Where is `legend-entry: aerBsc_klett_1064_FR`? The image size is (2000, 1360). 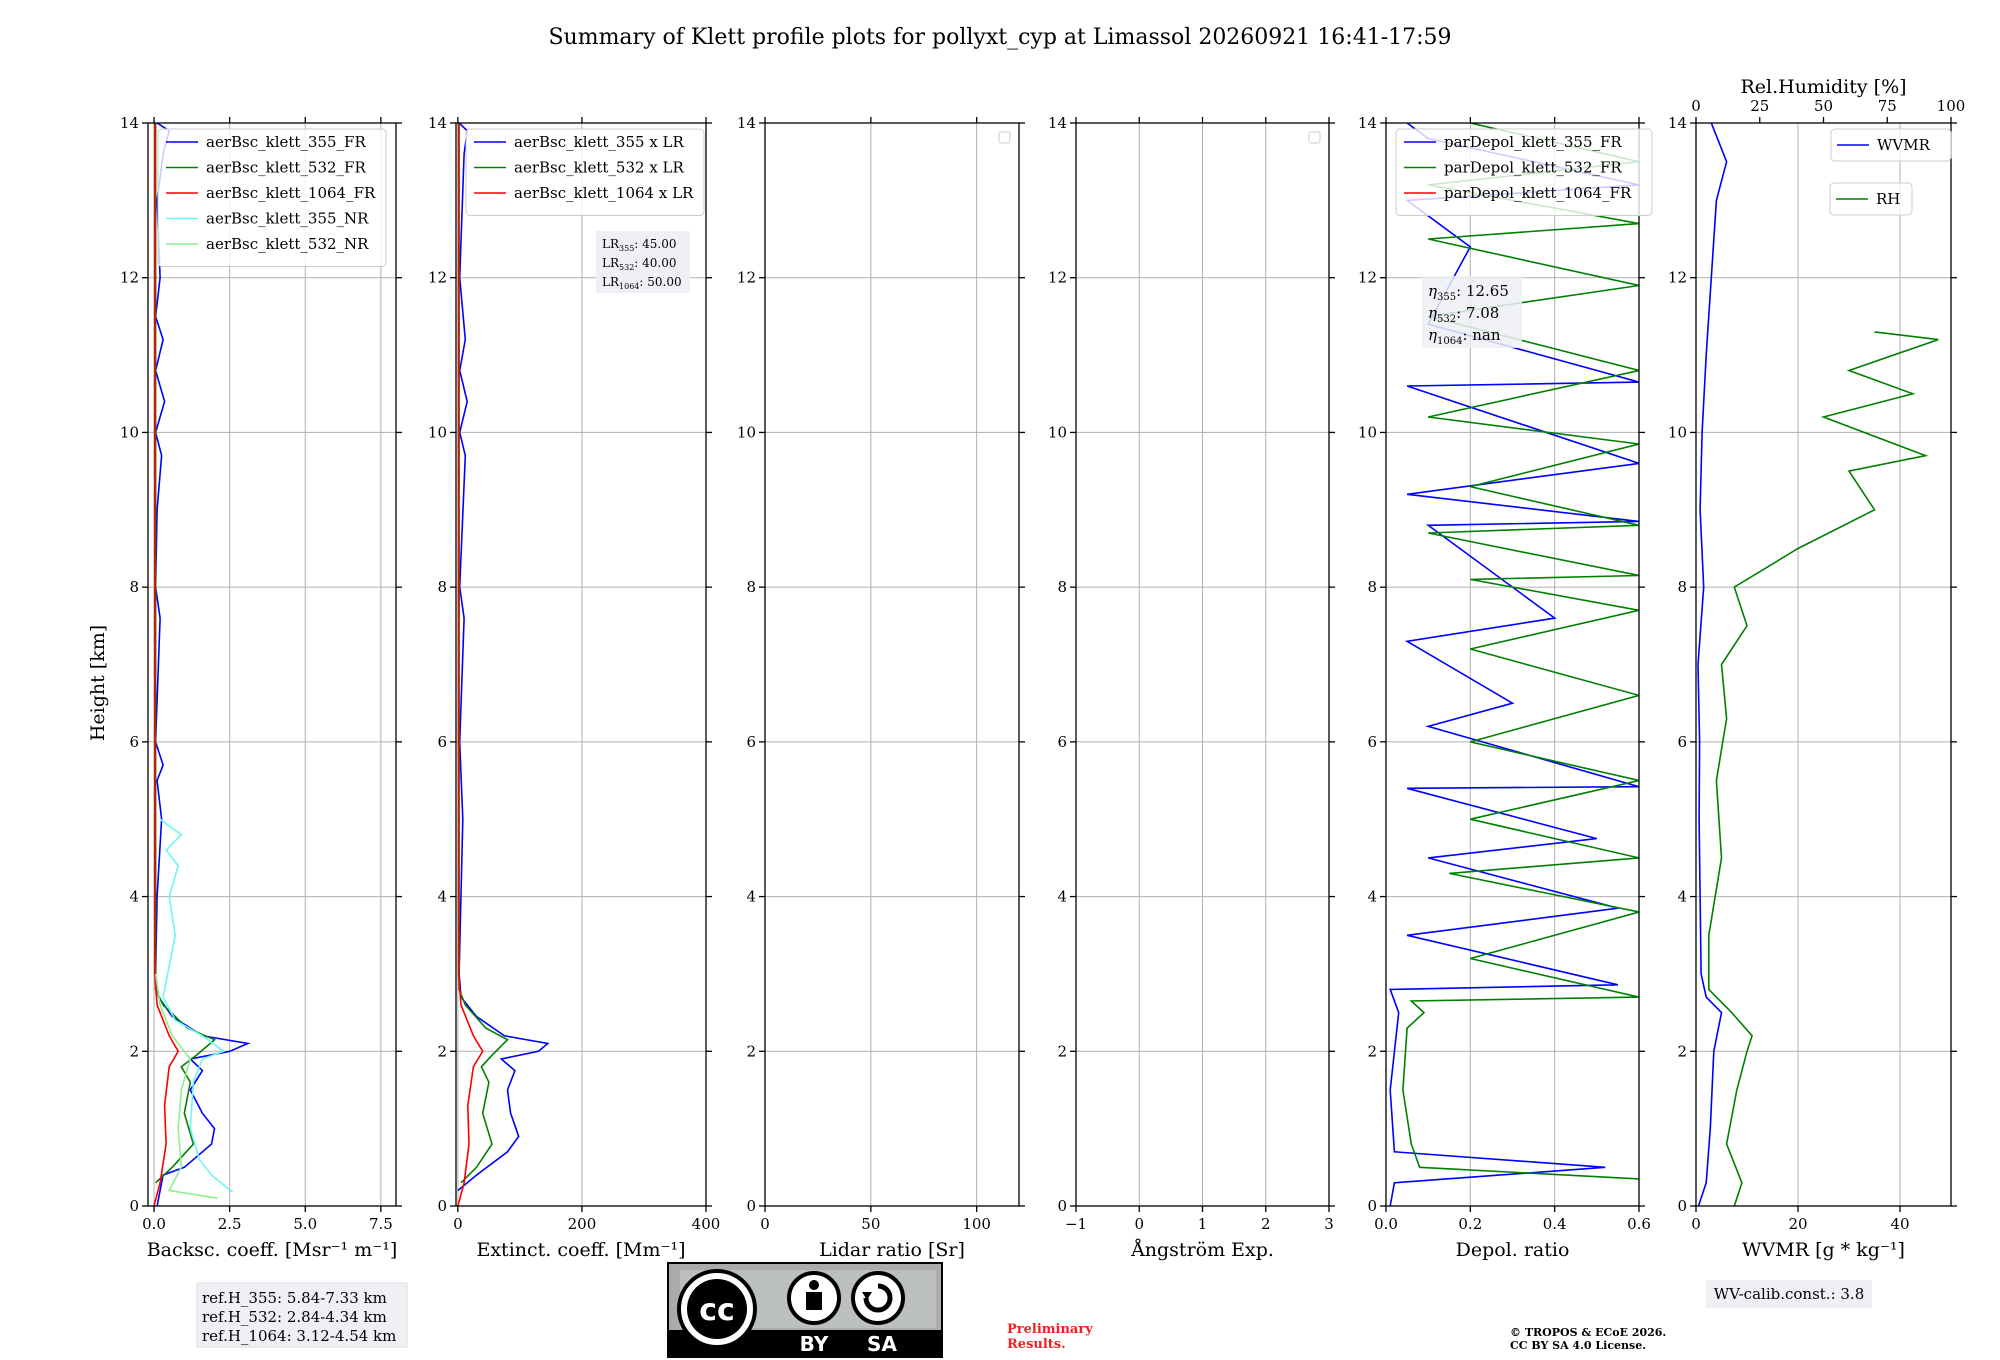 legend-entry: aerBsc_klett_1064_FR is located at coordinates (291, 193).